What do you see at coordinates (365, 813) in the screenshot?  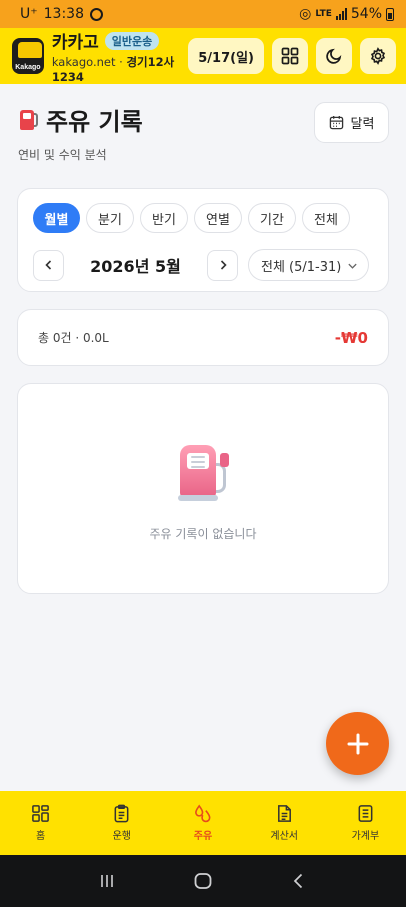 I see `ledger-icon` at bounding box center [365, 813].